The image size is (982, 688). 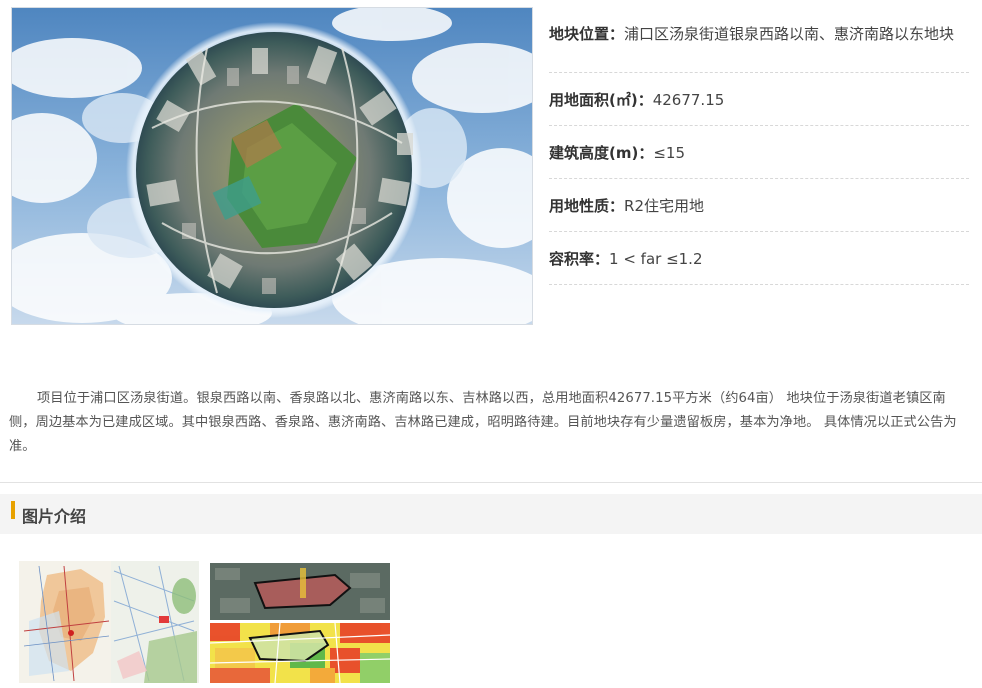 I want to click on spec-area-value: 42677.15, so click(x=688, y=100).